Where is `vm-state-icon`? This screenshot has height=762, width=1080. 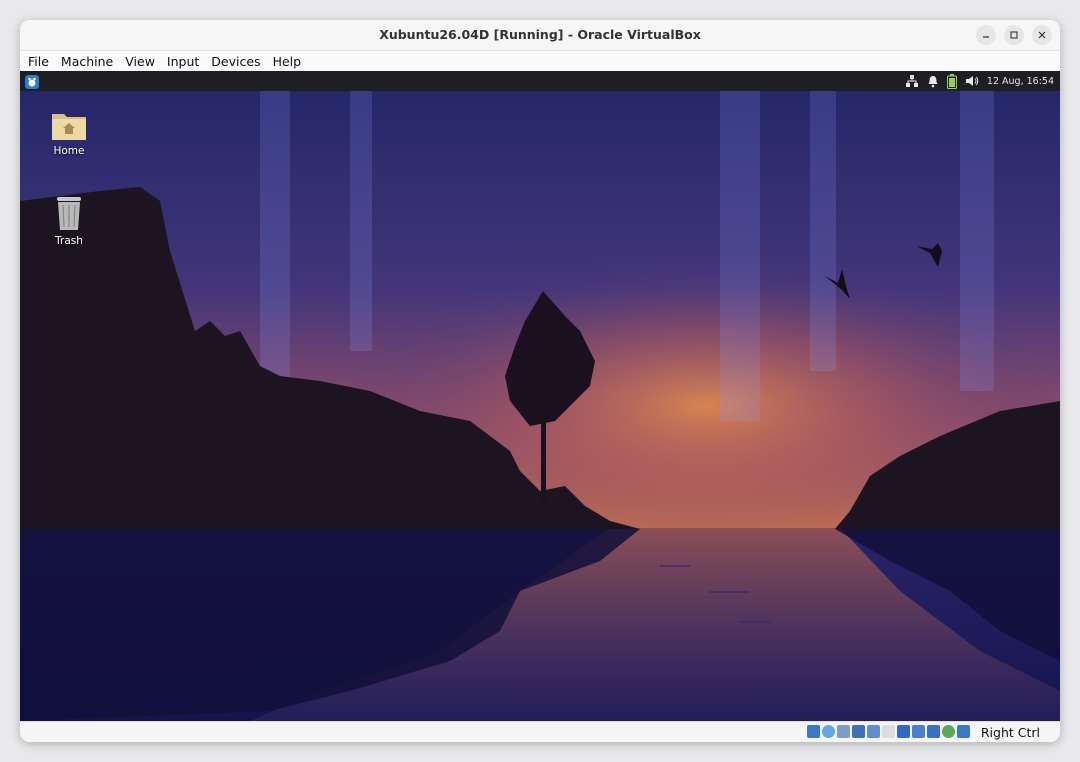
vm-state-icon is located at coordinates (933, 731).